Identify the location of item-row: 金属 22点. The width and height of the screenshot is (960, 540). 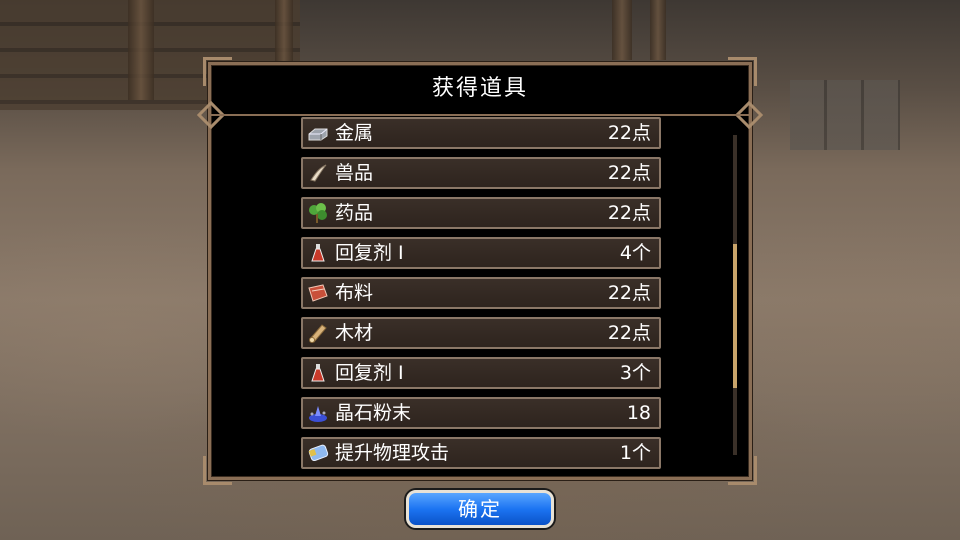
(481, 133).